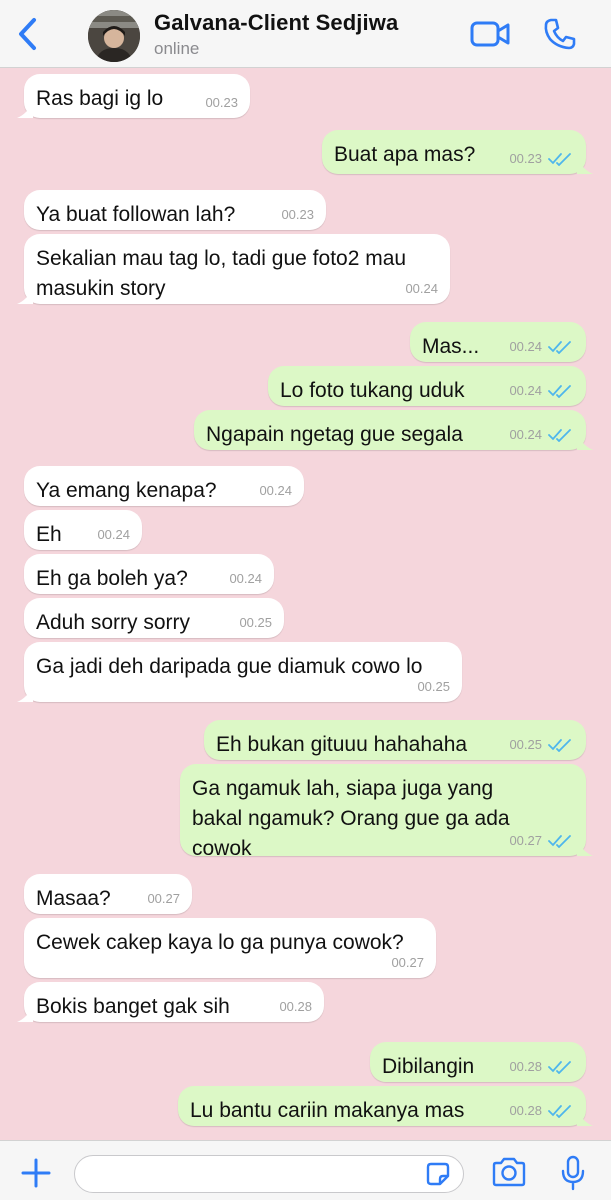 The width and height of the screenshot is (611, 1200). I want to click on message-outgoing: Mas... 00.24, so click(498, 342).